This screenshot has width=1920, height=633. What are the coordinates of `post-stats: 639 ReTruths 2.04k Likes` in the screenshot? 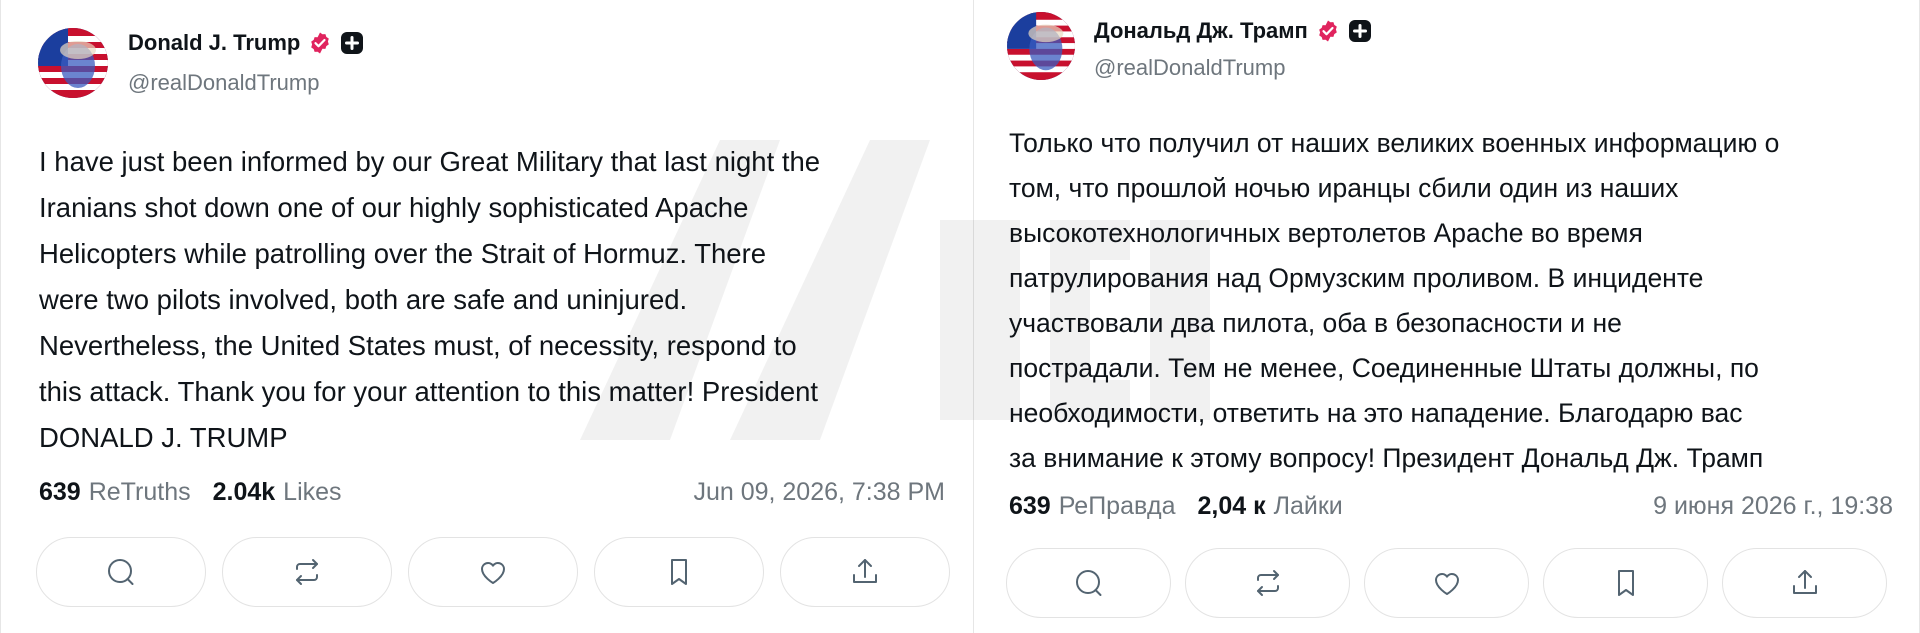 It's located at (201, 492).